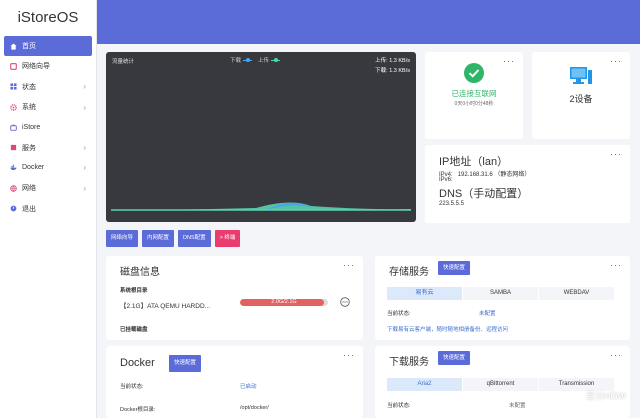  Describe the element at coordinates (487, 314) in the screenshot. I see `storage-state-value: 未配置` at that location.